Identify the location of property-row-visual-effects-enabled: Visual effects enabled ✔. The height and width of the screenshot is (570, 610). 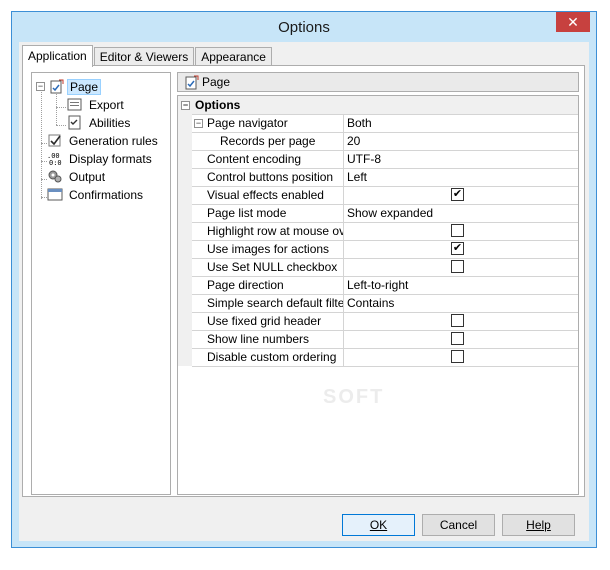
(385, 195).